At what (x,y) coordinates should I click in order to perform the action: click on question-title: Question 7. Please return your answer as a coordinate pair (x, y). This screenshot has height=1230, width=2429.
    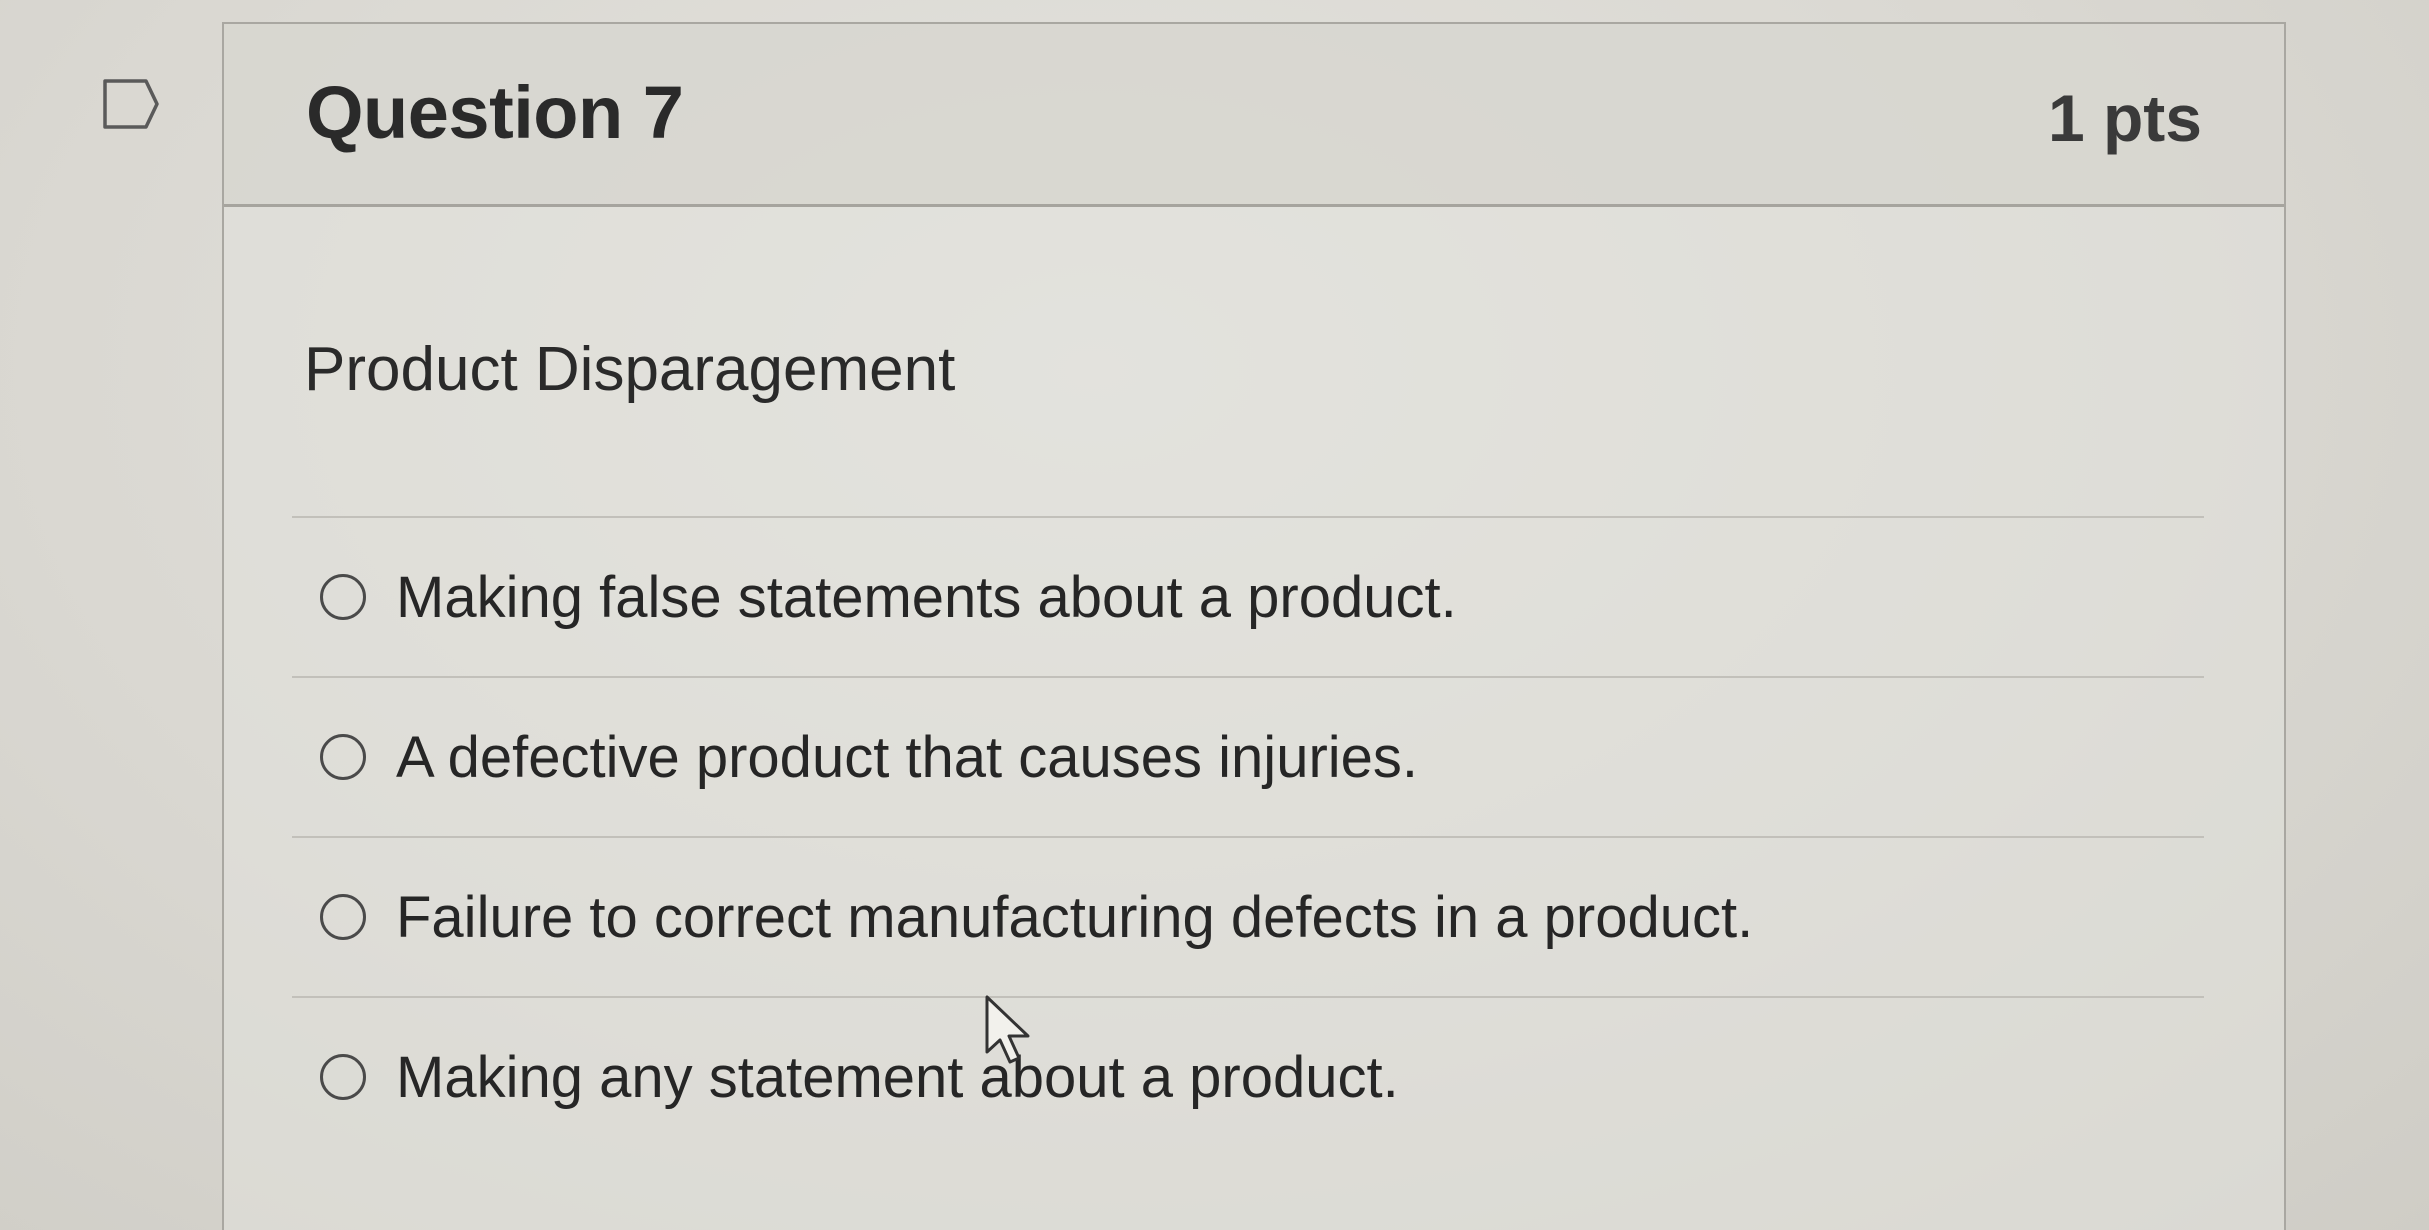
    Looking at the image, I should click on (495, 112).